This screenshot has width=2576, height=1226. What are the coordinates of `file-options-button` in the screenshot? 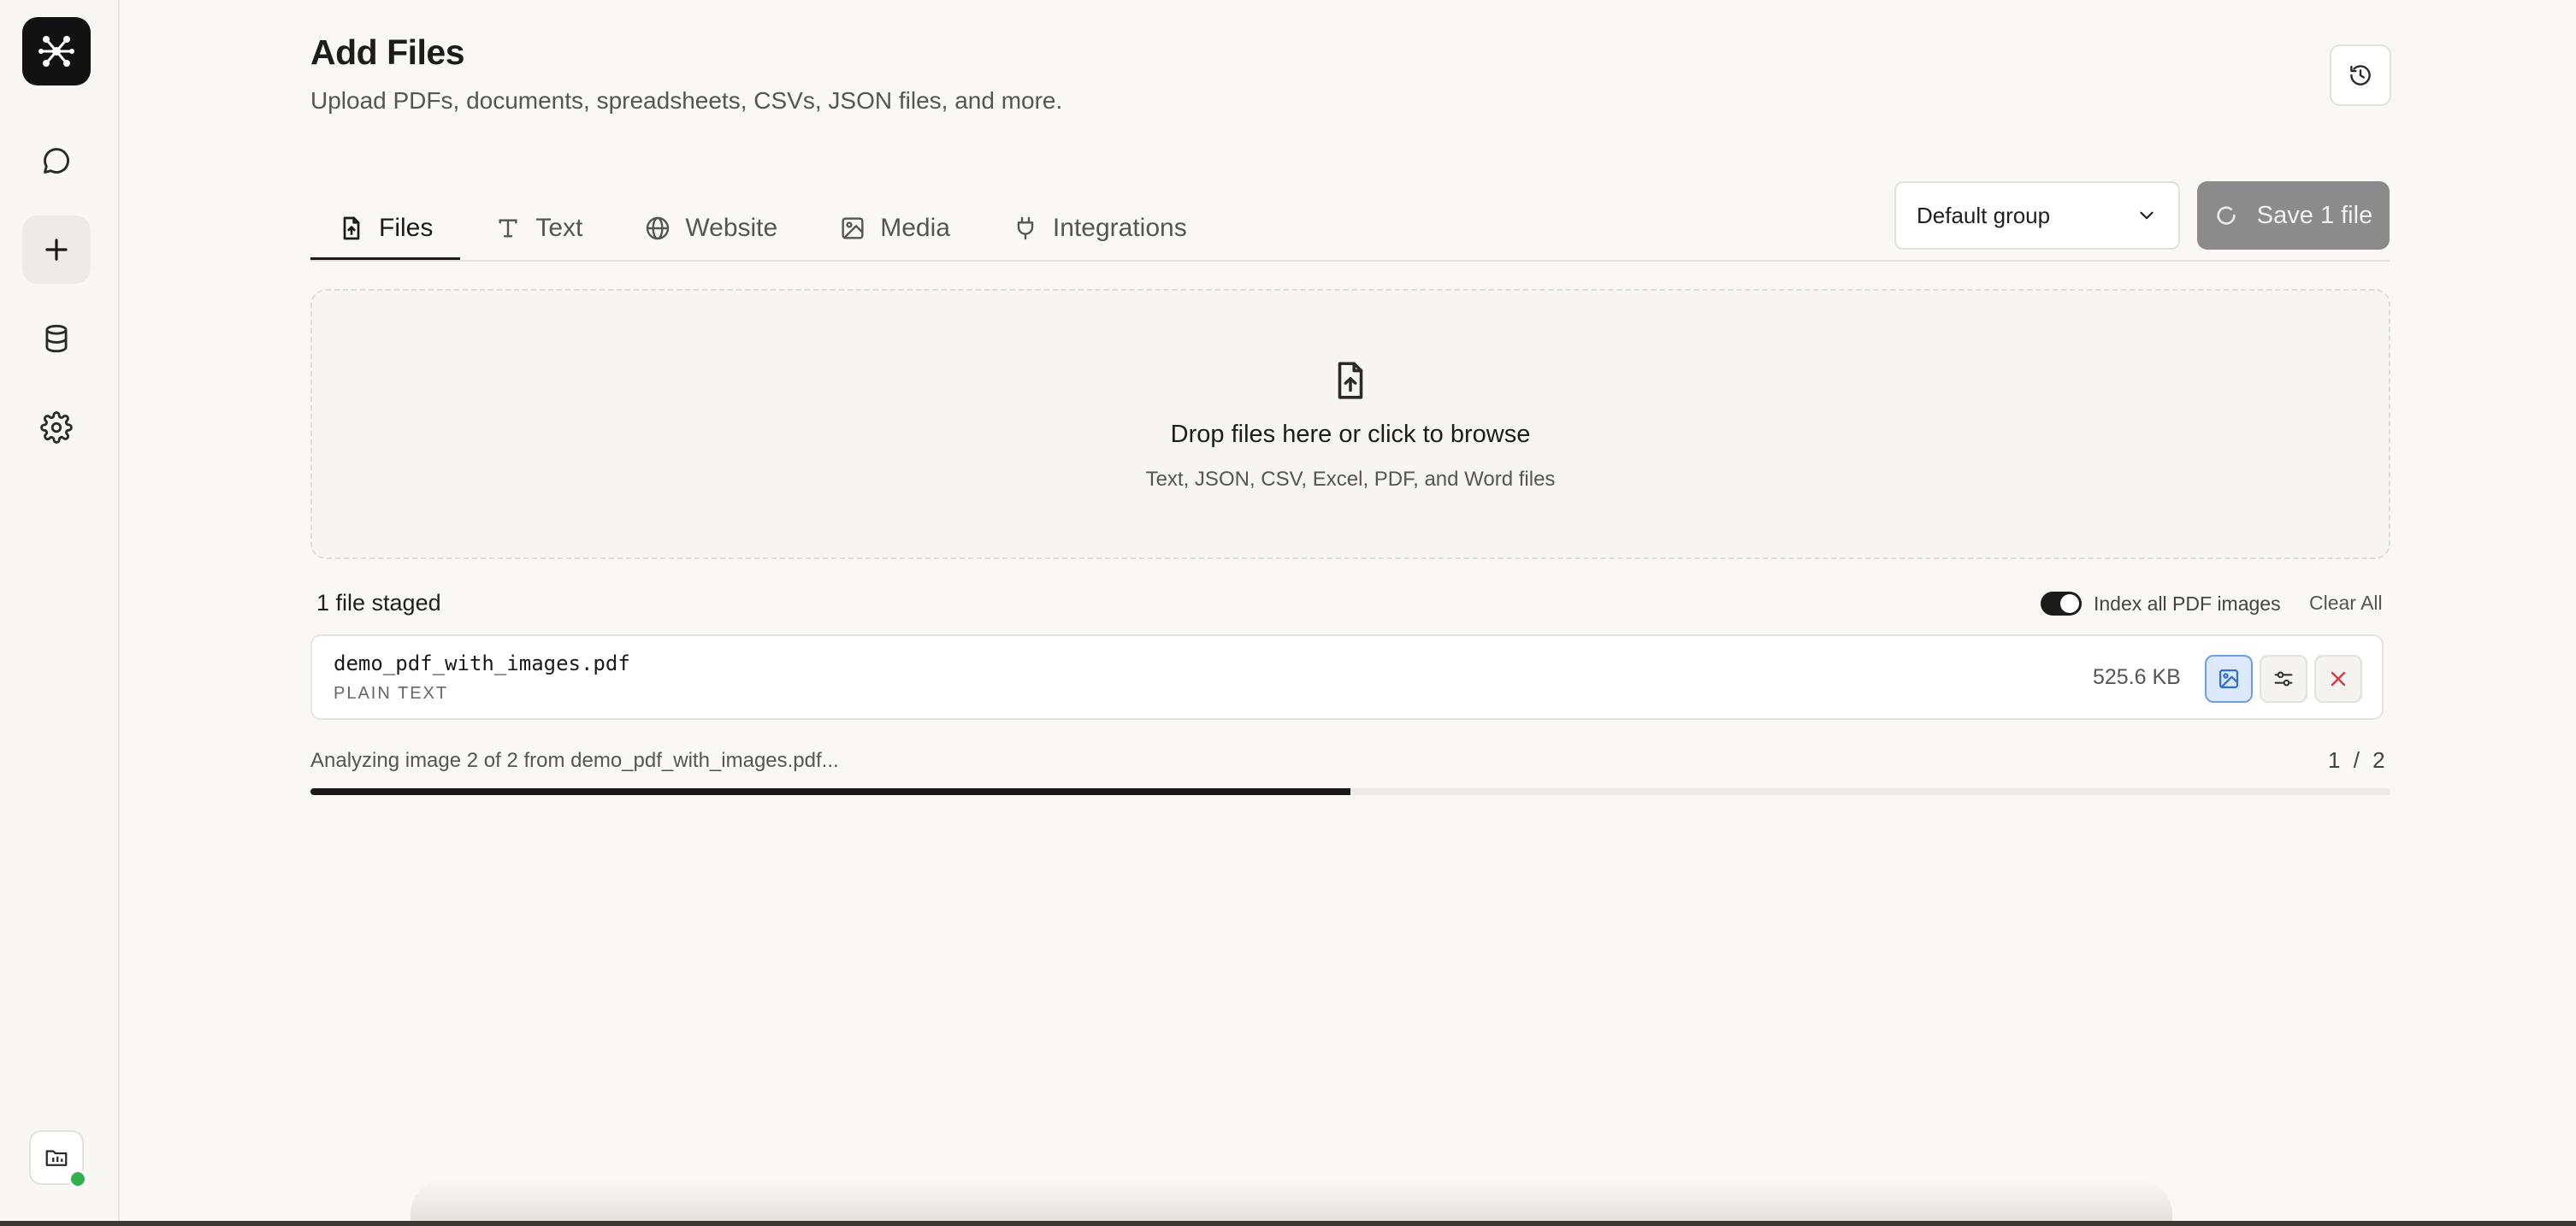 It's located at (2283, 679).